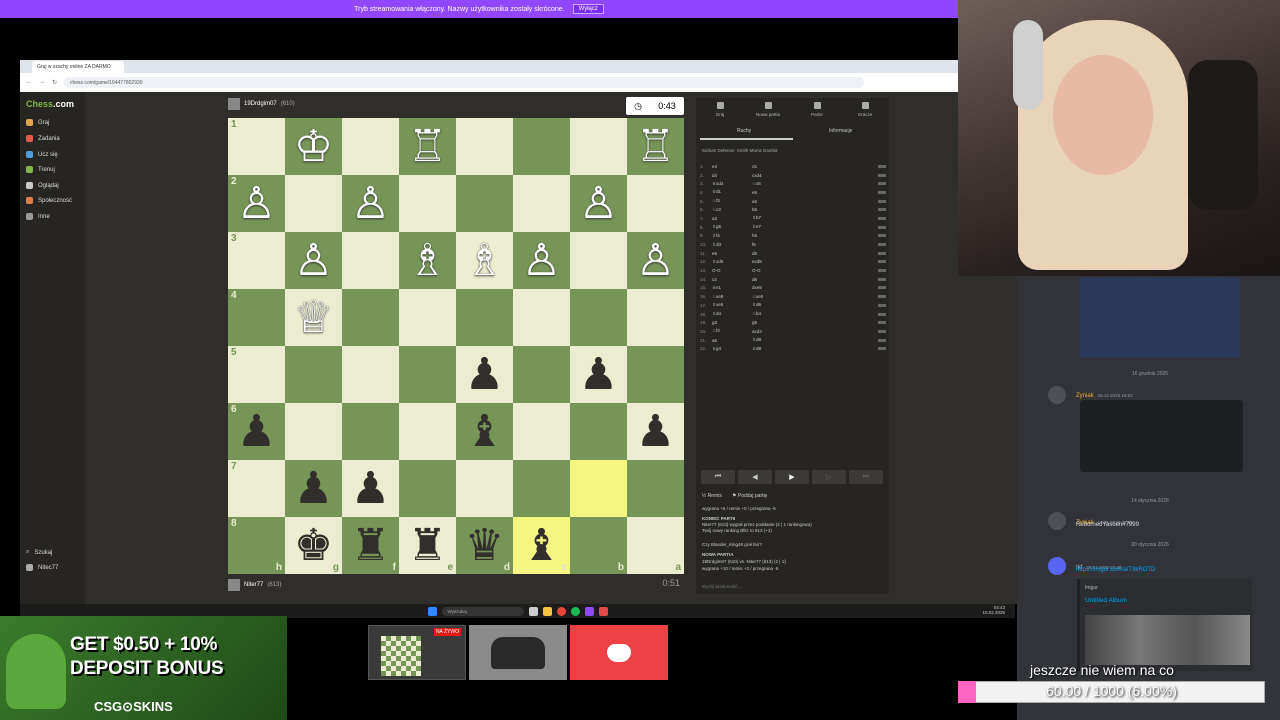 This screenshot has width=1280, height=720. I want to click on move-cell: a5, so click(732, 340).